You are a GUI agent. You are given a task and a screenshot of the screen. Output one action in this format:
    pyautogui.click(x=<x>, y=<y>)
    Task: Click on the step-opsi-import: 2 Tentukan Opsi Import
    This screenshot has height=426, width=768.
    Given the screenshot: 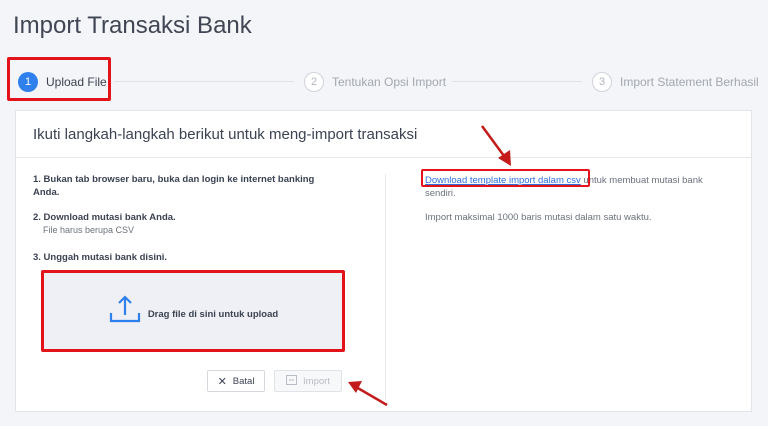 What is the action you would take?
    pyautogui.click(x=375, y=82)
    